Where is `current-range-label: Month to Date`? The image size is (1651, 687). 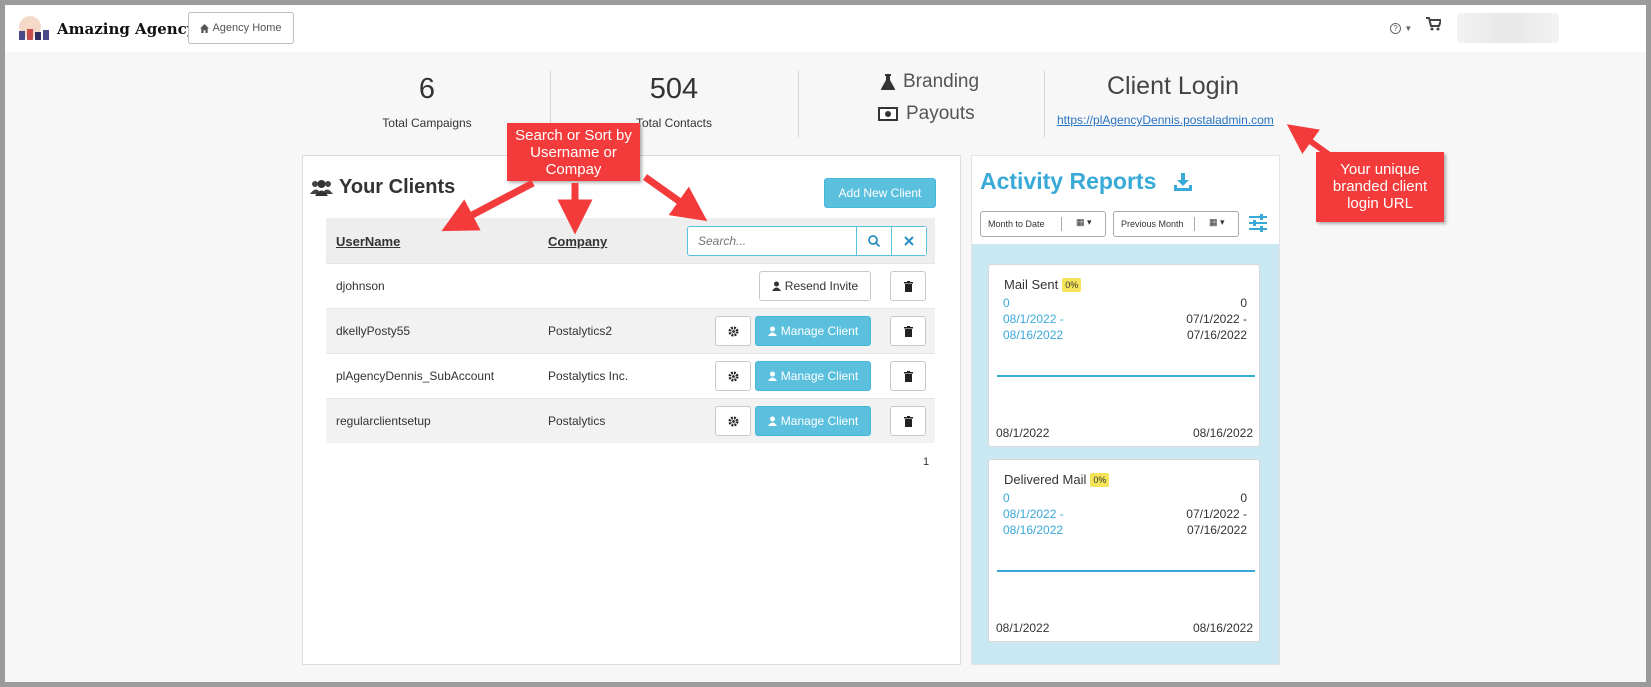 current-range-label: Month to Date is located at coordinates (1016, 224).